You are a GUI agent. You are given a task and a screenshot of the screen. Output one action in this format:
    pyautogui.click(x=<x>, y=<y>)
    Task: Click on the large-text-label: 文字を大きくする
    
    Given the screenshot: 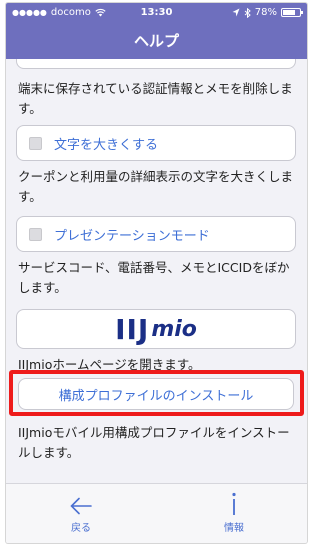 What is the action you would take?
    pyautogui.click(x=106, y=145)
    